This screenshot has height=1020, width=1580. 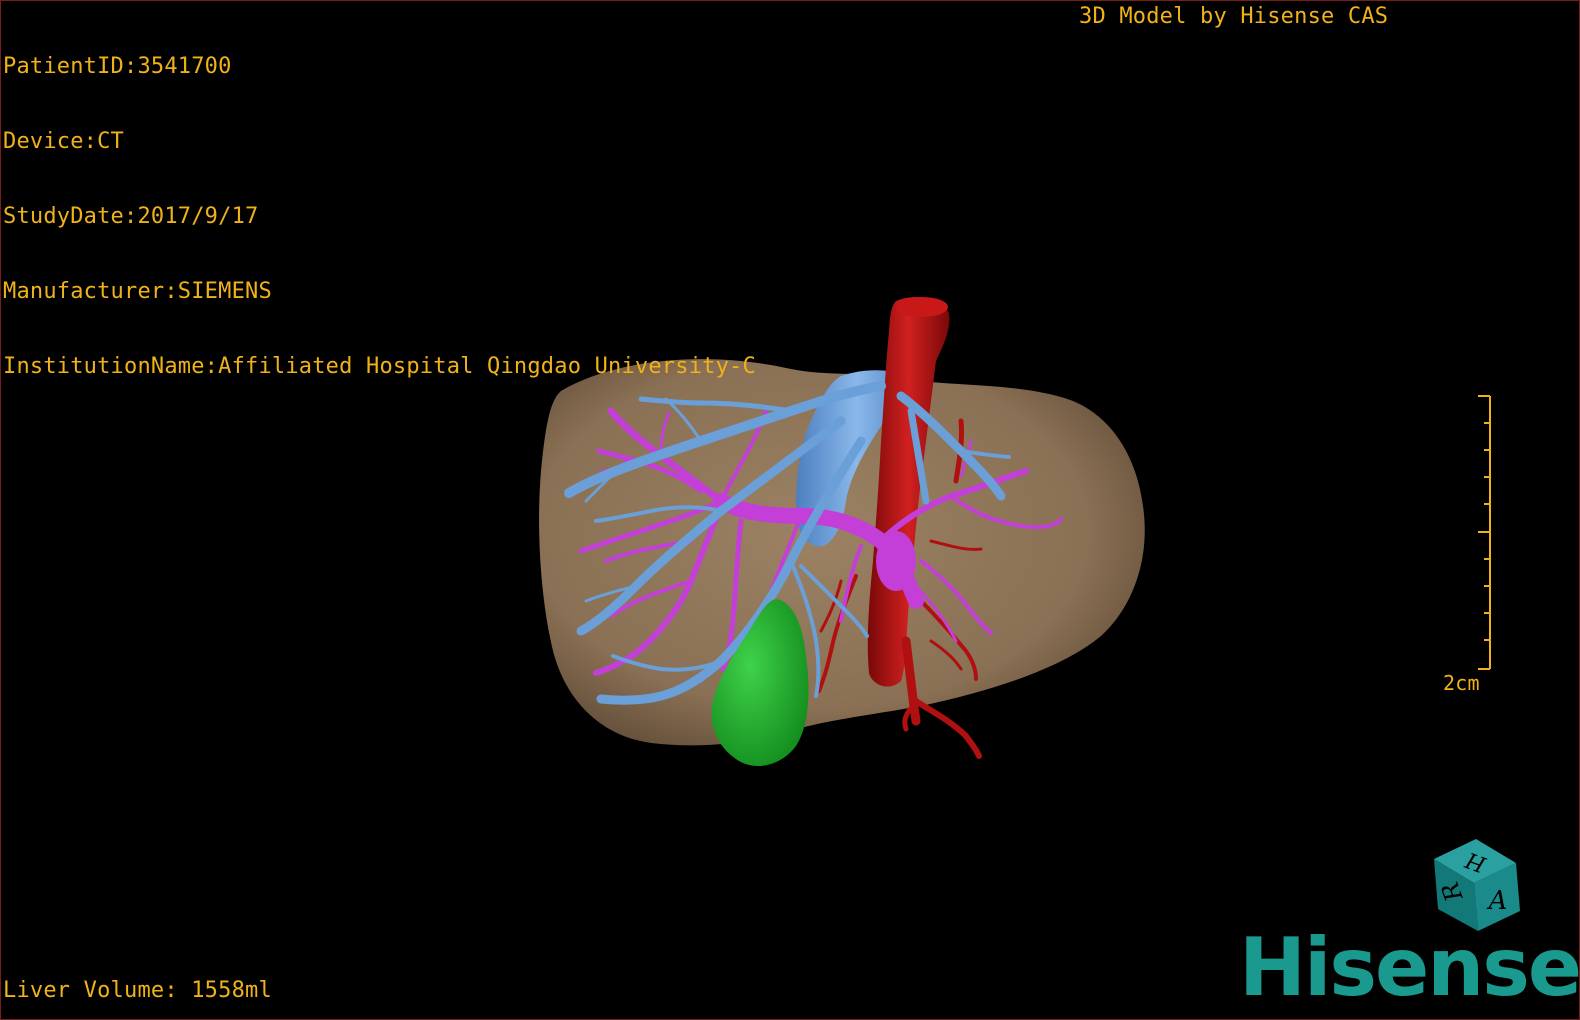 What do you see at coordinates (64, 141) in the screenshot?
I see `device-text: Device:CT` at bounding box center [64, 141].